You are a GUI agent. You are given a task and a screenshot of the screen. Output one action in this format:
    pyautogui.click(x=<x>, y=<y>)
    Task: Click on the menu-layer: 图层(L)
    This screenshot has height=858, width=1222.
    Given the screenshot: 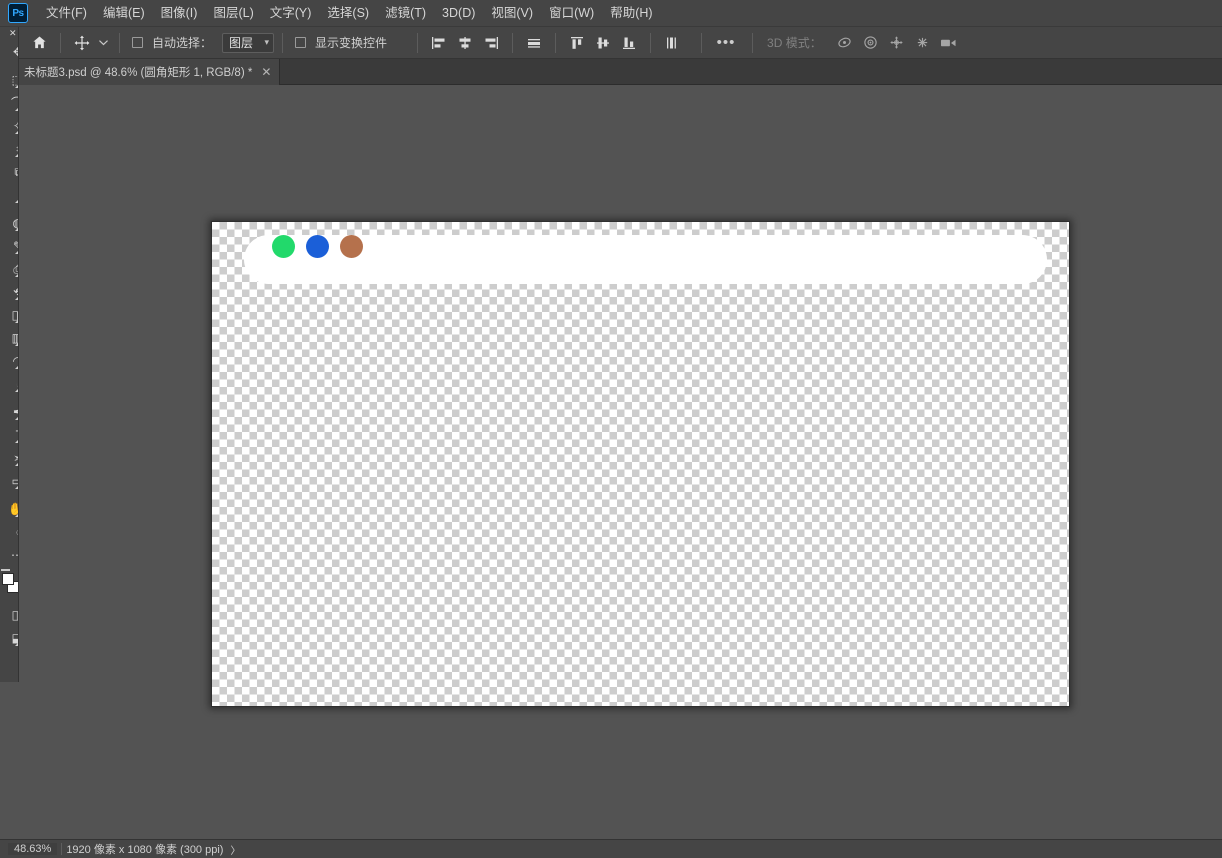 What is the action you would take?
    pyautogui.click(x=233, y=13)
    